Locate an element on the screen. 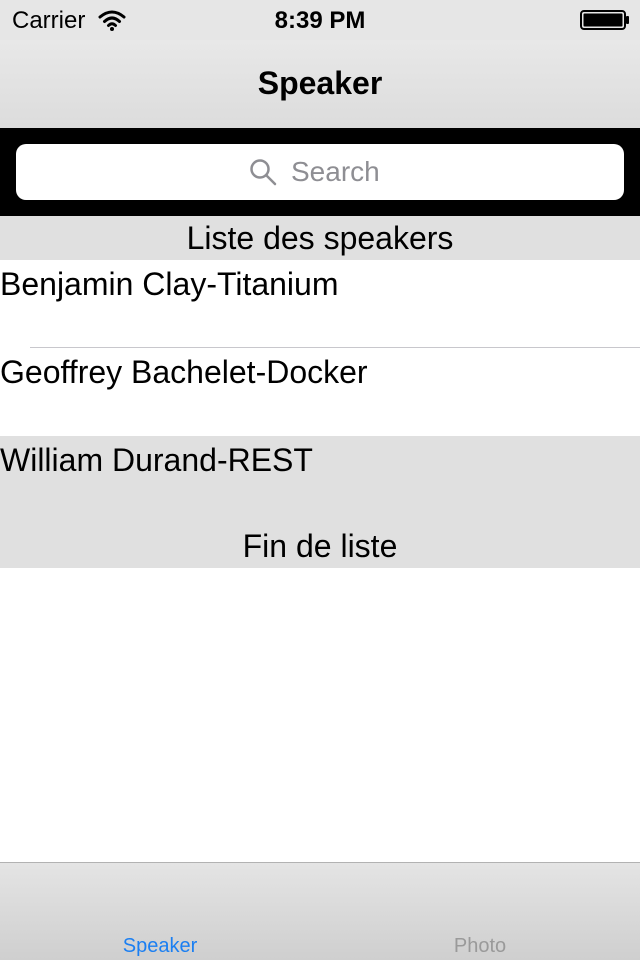 The height and width of the screenshot is (960, 640). search-bar is located at coordinates (320, 172).